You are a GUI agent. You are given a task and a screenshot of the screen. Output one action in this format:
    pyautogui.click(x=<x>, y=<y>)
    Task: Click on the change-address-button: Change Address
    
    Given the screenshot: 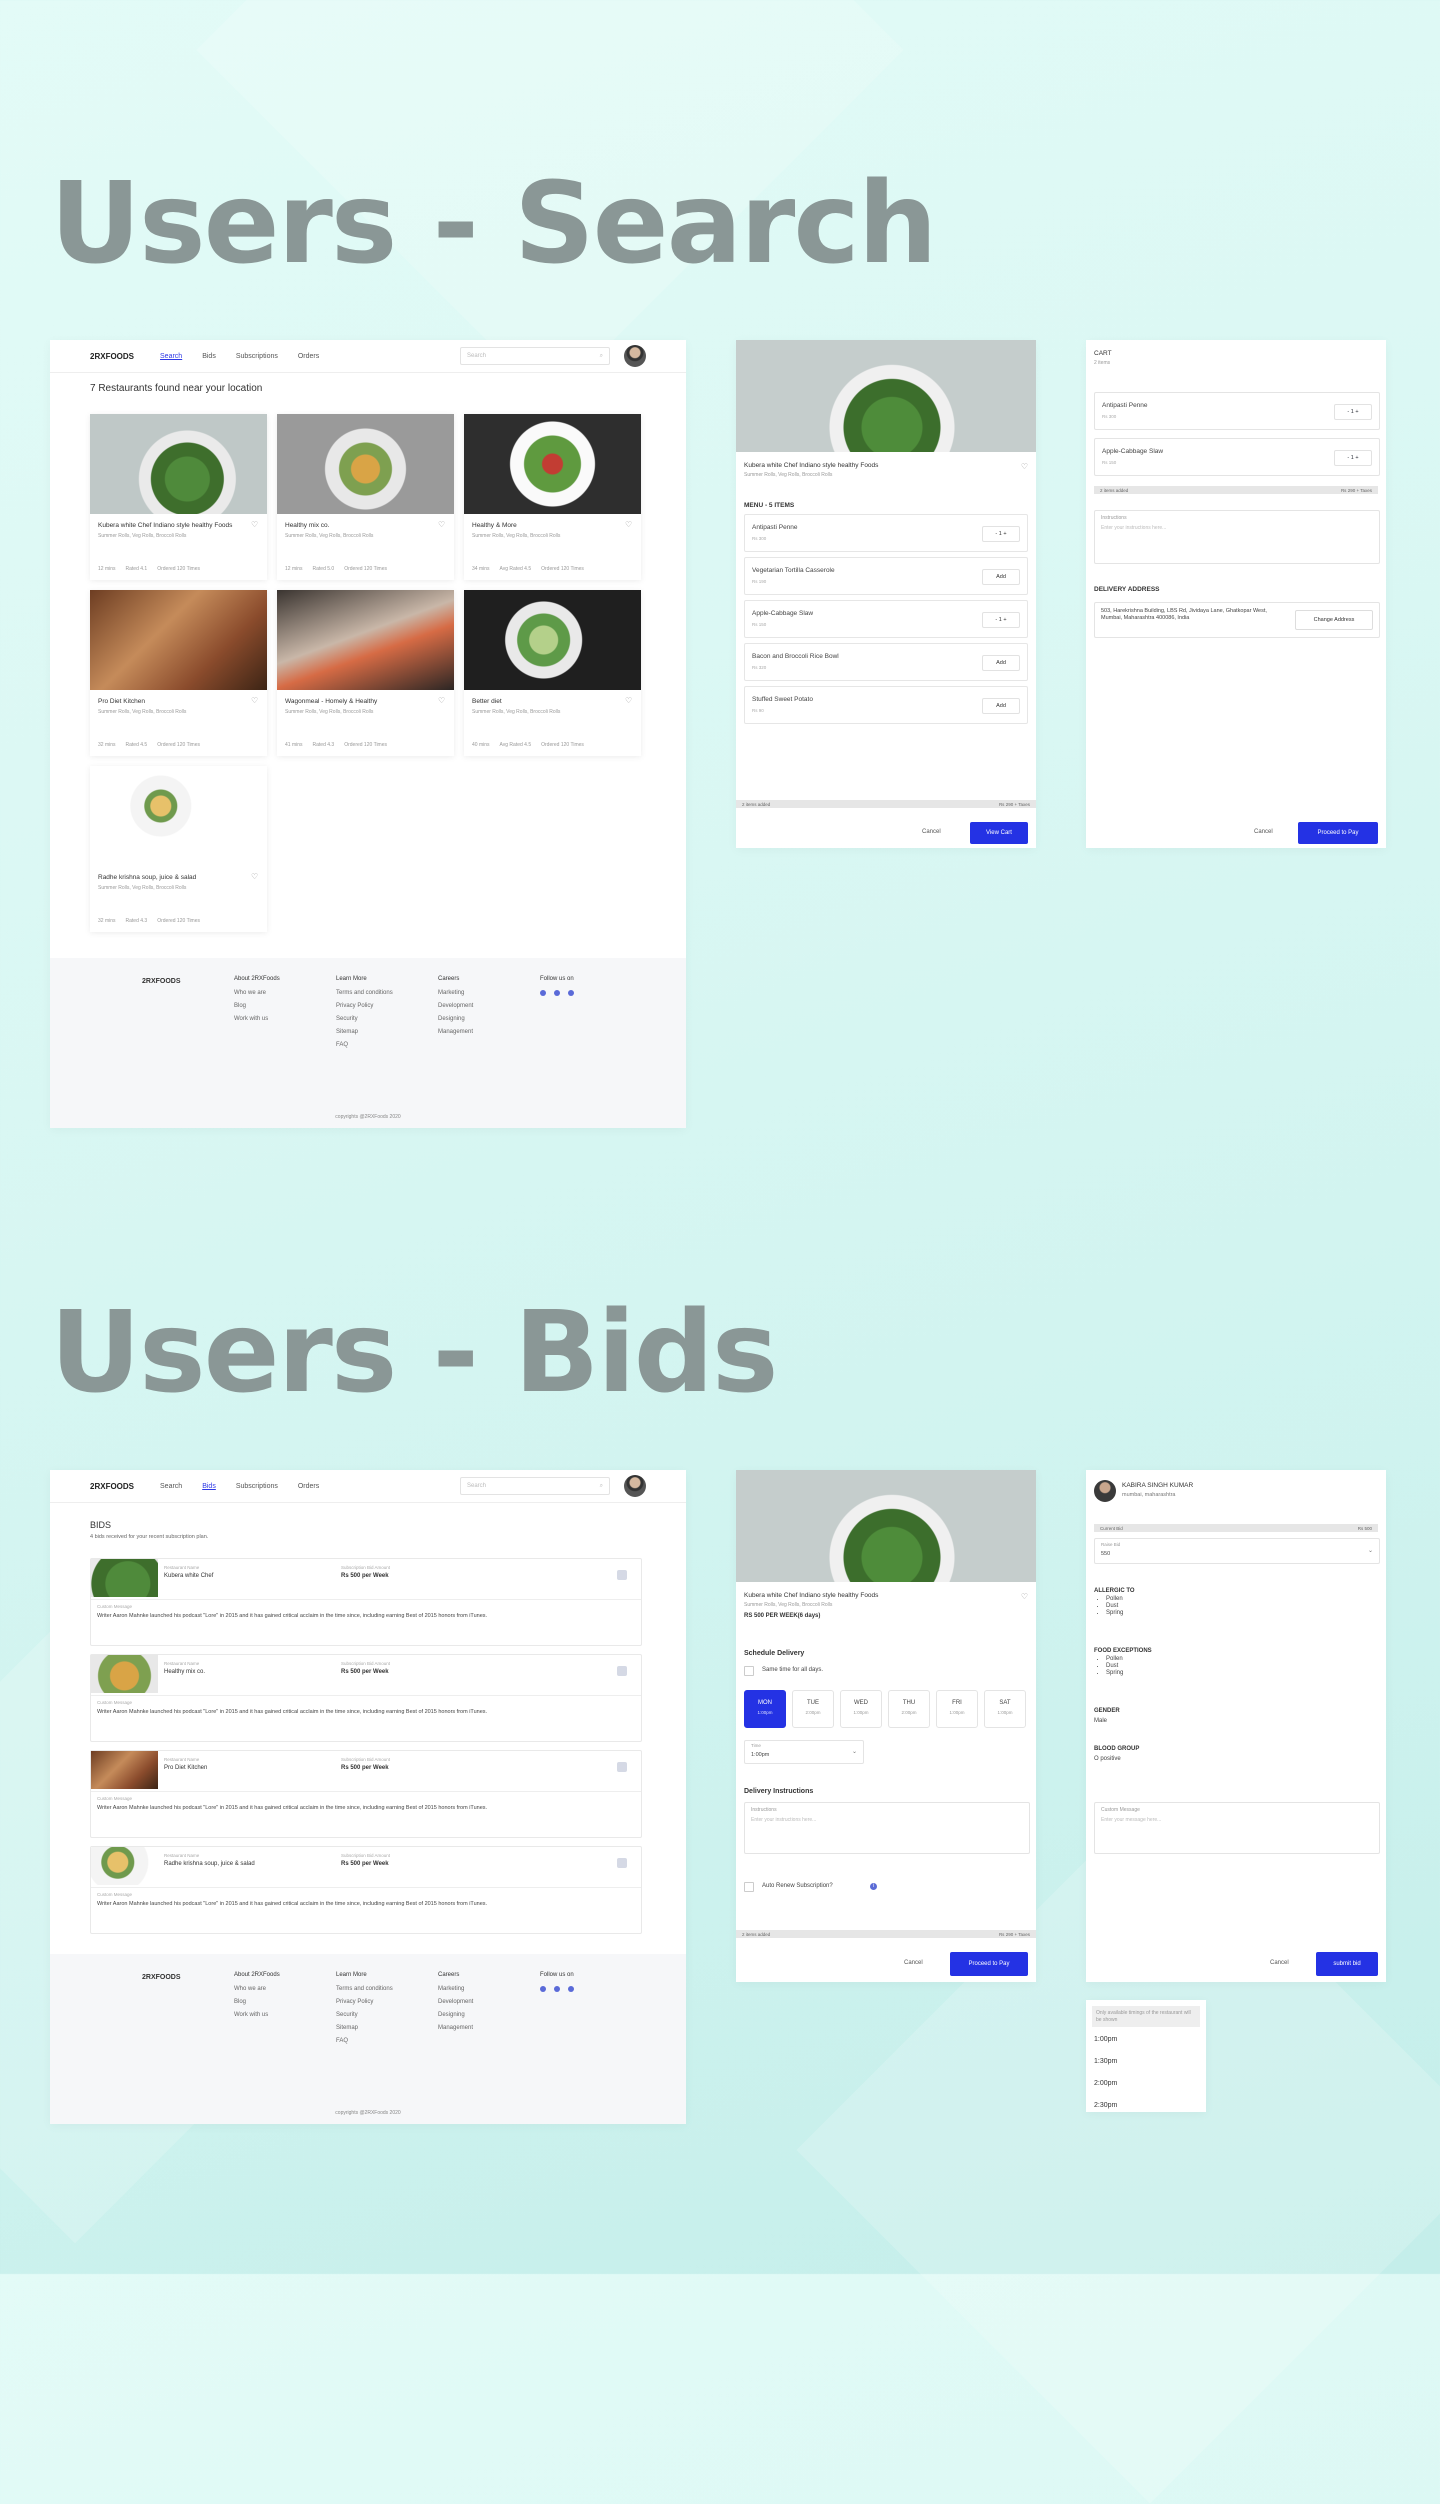 What is the action you would take?
    pyautogui.click(x=1334, y=620)
    